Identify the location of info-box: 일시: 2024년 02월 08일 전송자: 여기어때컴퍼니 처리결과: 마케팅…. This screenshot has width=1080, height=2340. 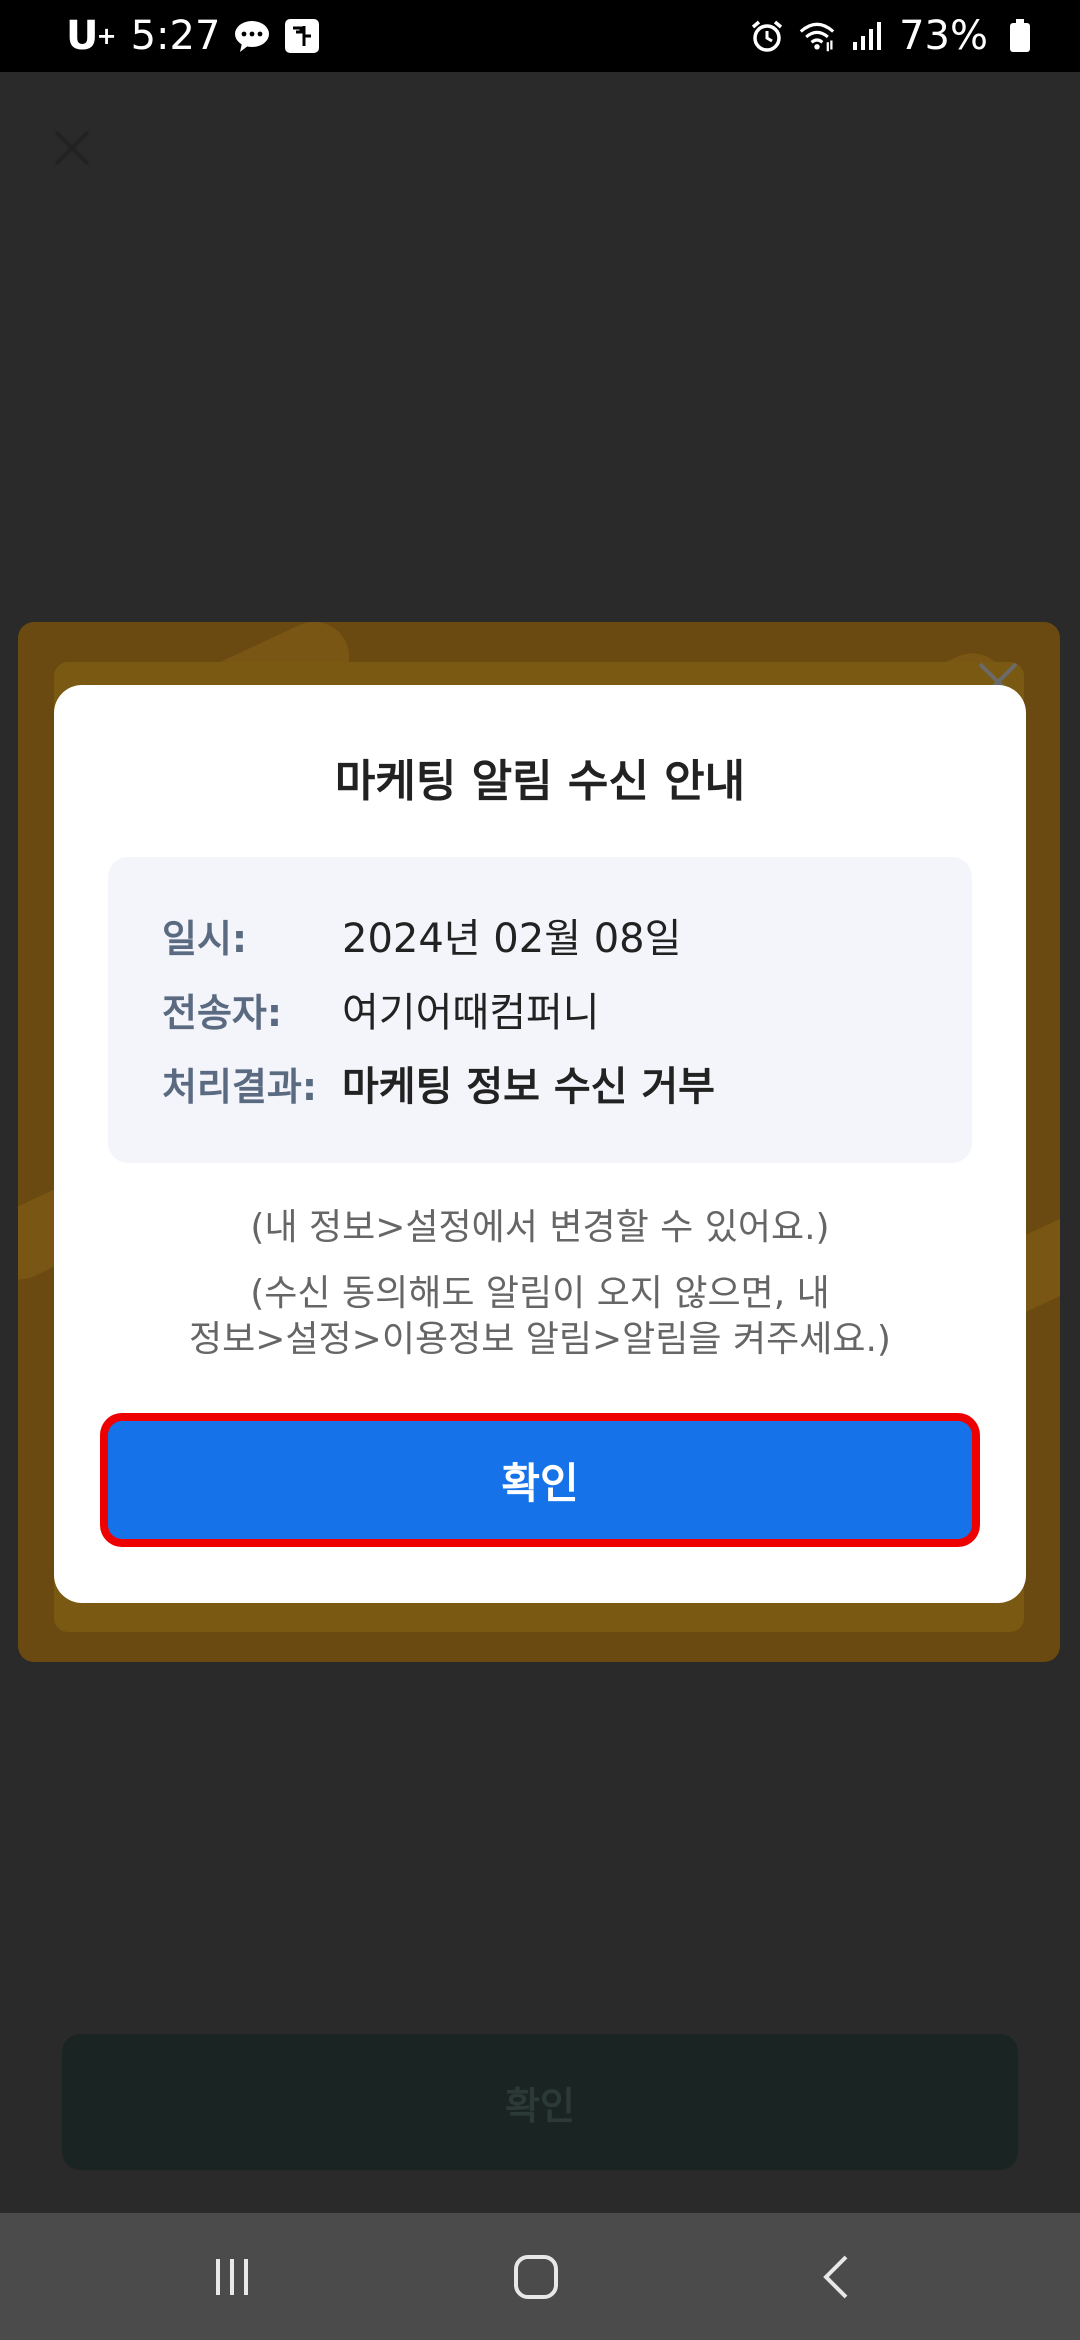
(540, 1010).